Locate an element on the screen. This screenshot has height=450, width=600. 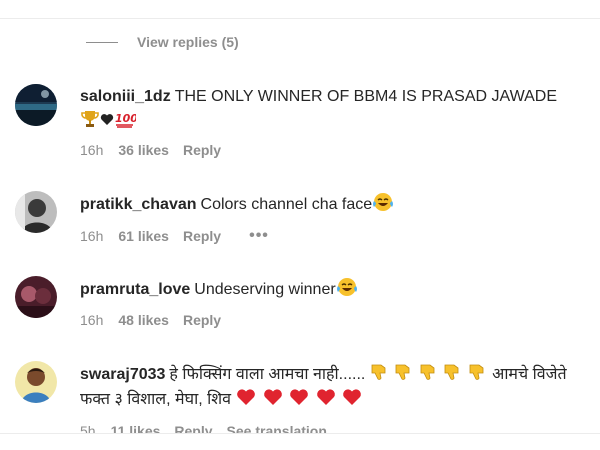
hundred-points-icon: 100 is located at coordinates (125, 119).